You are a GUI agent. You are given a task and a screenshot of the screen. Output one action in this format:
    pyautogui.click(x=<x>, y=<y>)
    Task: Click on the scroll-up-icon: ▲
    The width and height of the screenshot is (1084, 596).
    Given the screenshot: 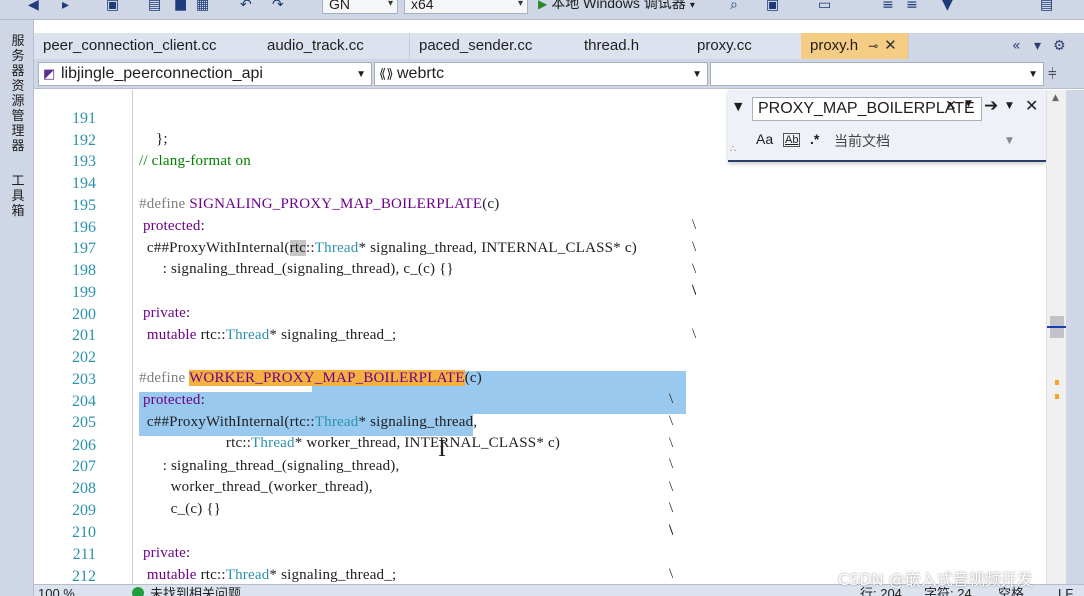 What is the action you would take?
    pyautogui.click(x=1055, y=98)
    